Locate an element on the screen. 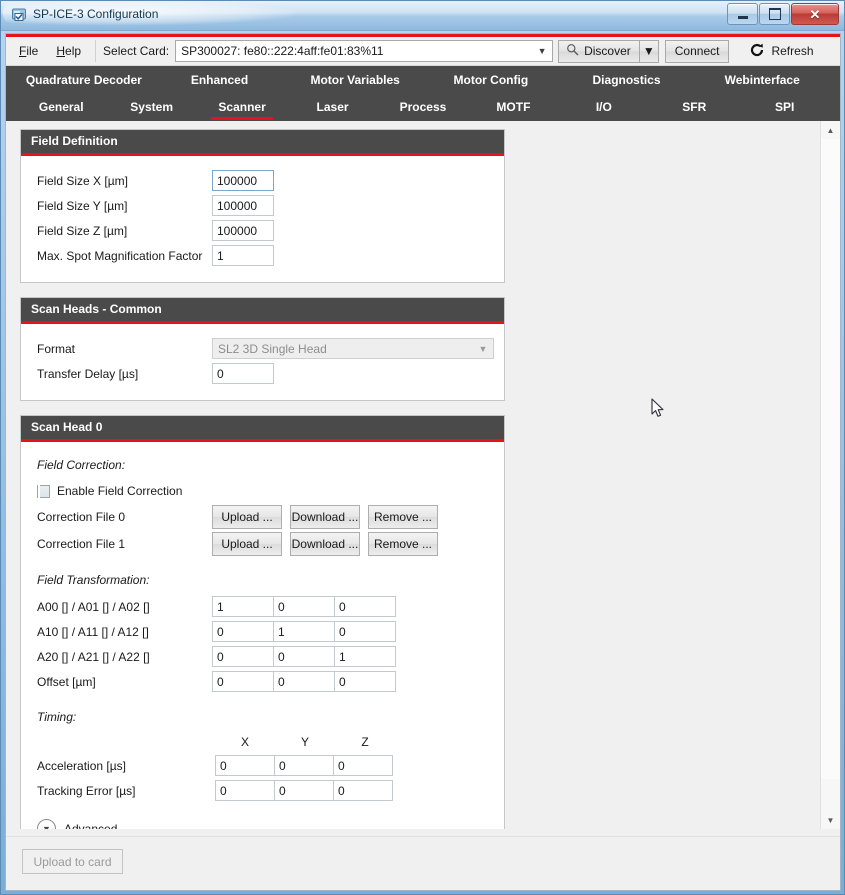 This screenshot has width=845, height=895. window-title: SP-ICE-3 Configuration is located at coordinates (96, 14).